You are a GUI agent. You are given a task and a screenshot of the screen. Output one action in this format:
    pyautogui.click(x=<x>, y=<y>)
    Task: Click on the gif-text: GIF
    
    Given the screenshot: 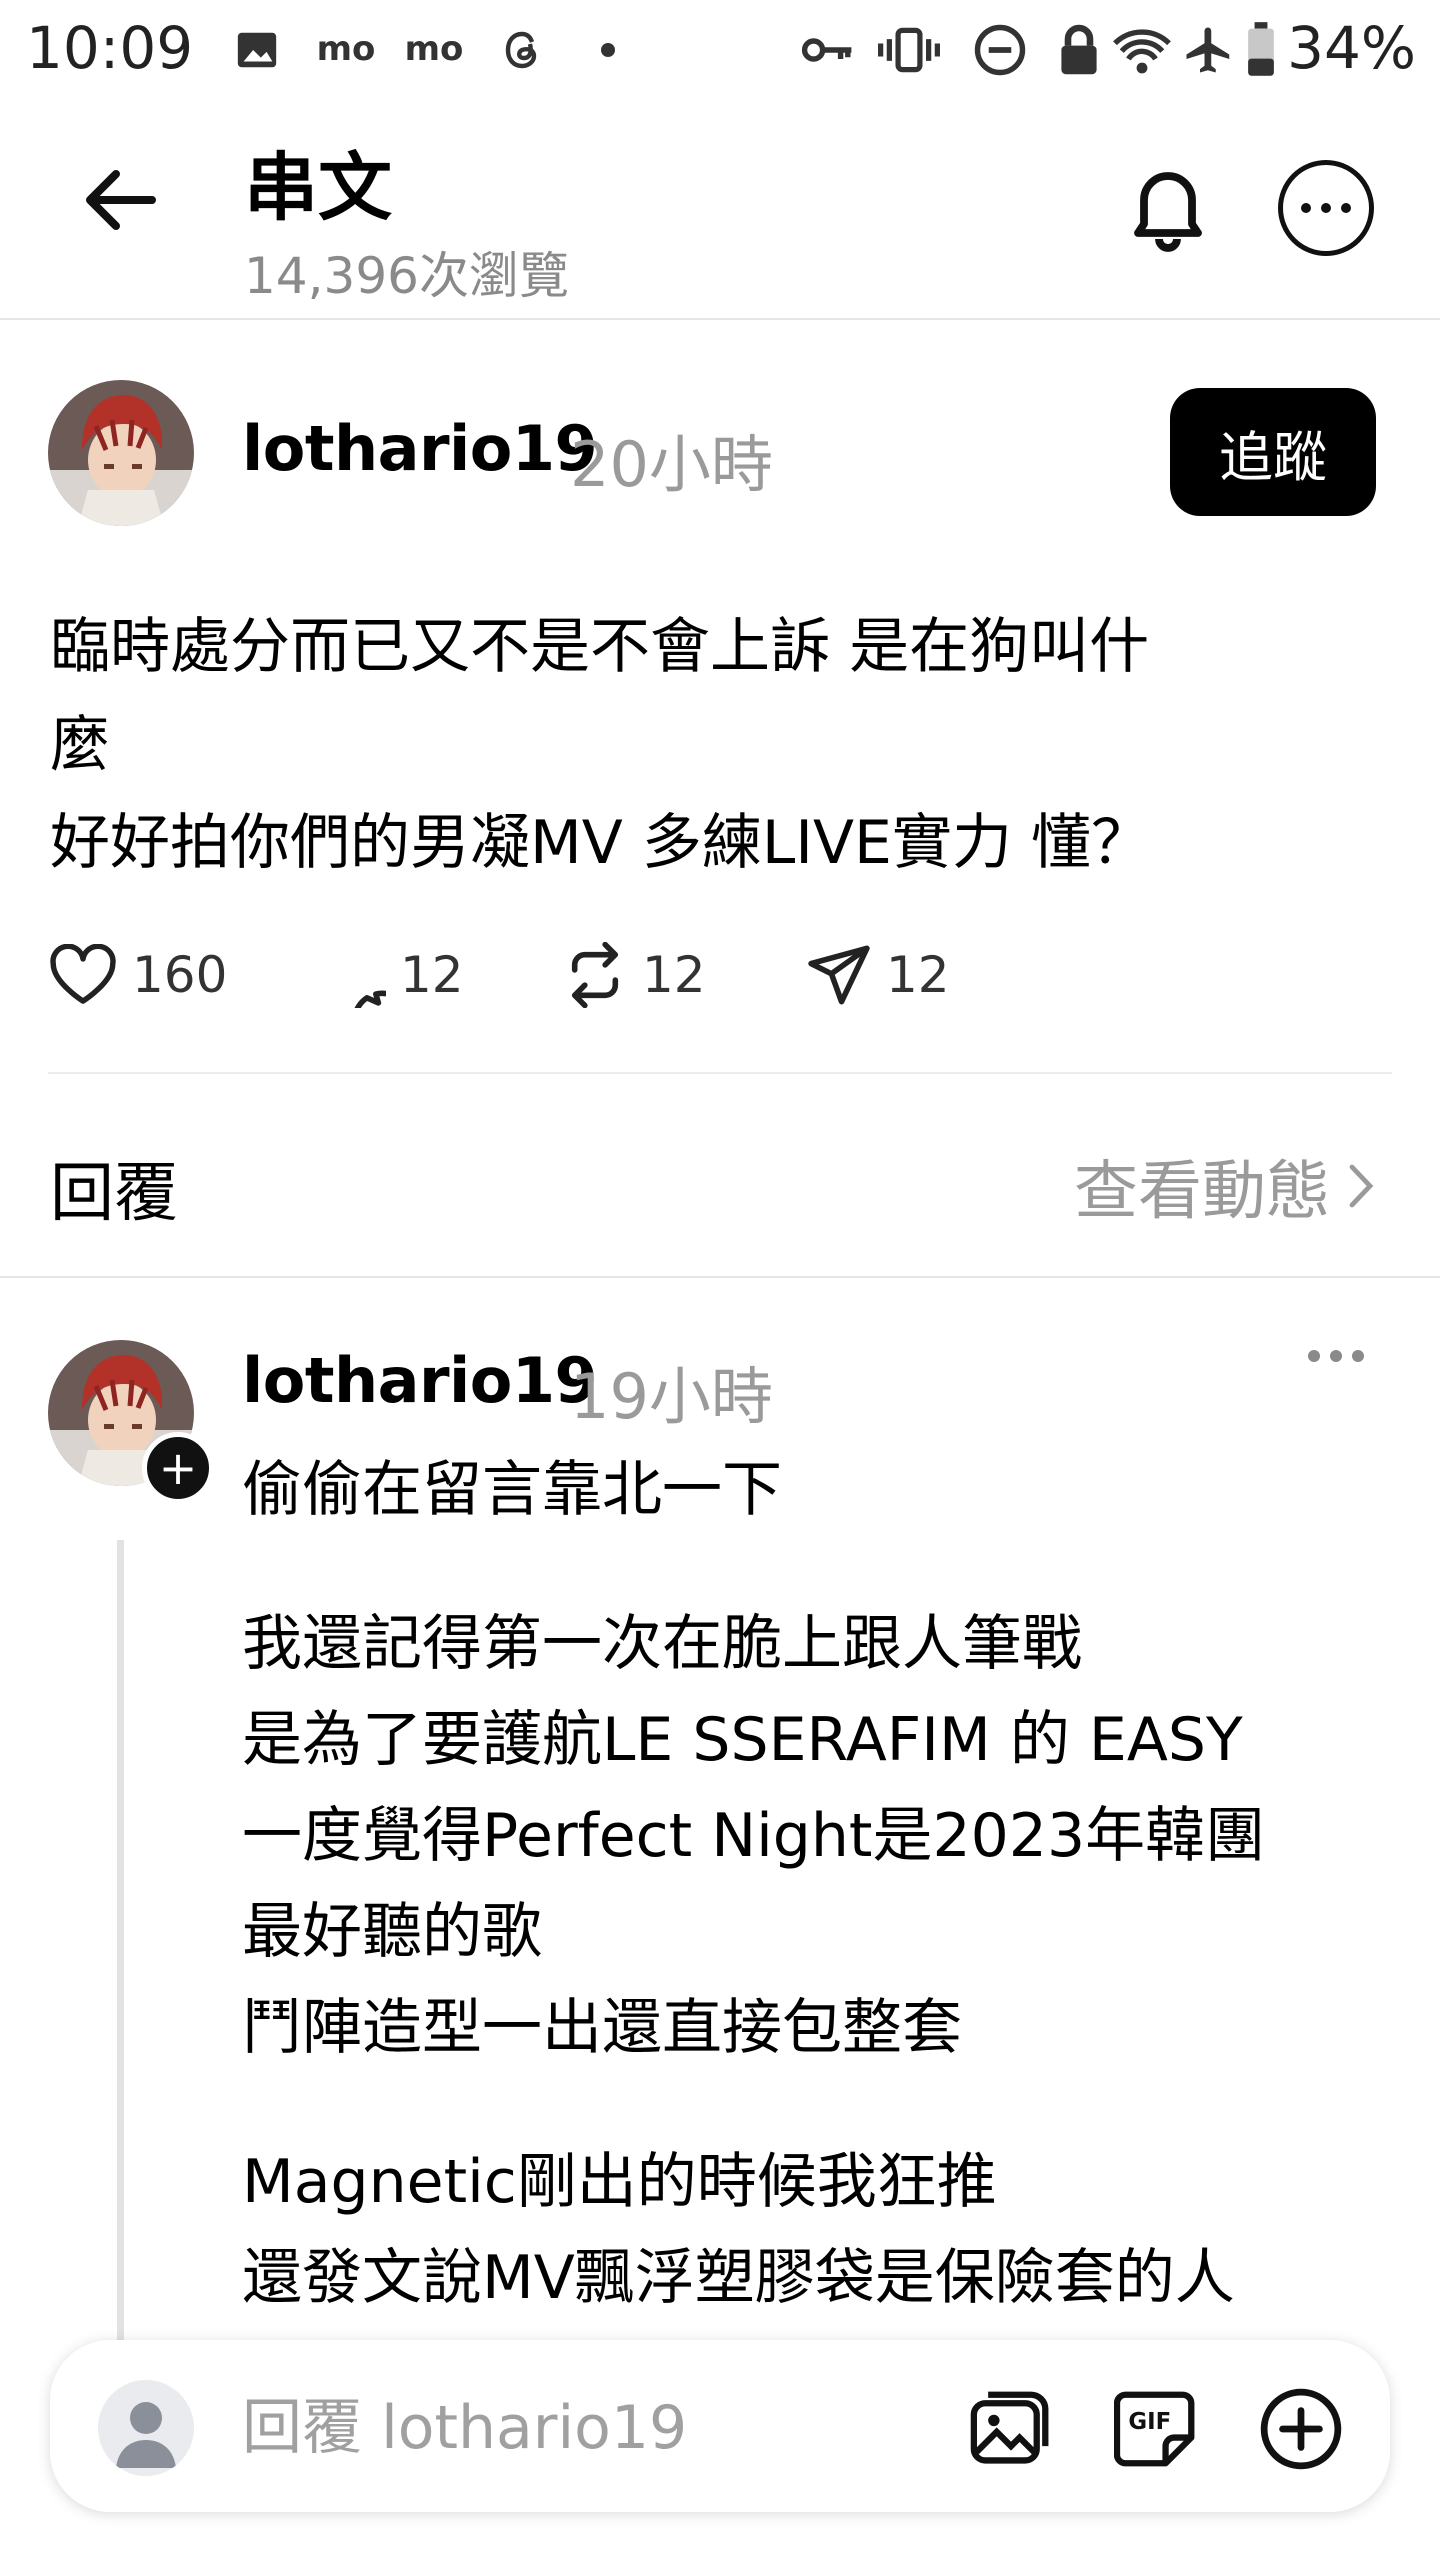 What is the action you would take?
    pyautogui.click(x=1149, y=2422)
    